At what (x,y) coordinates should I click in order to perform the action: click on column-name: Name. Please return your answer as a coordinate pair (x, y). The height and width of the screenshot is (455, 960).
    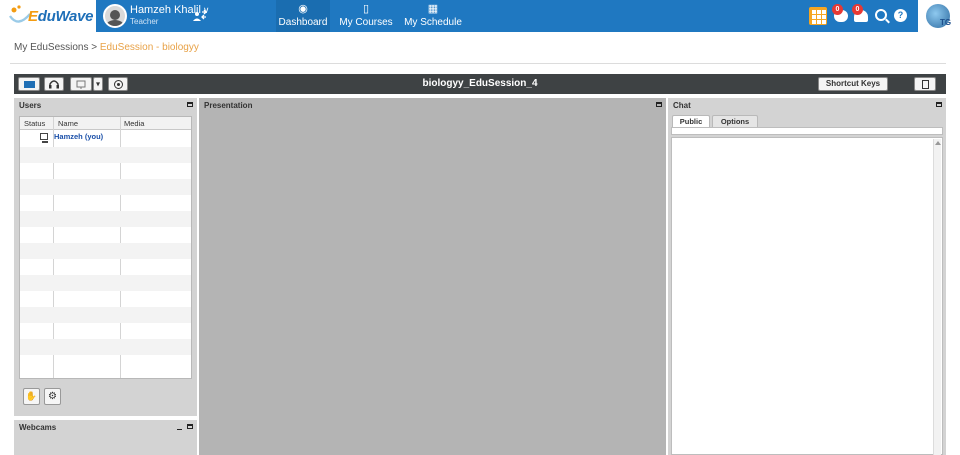
    Looking at the image, I should click on (68, 123).